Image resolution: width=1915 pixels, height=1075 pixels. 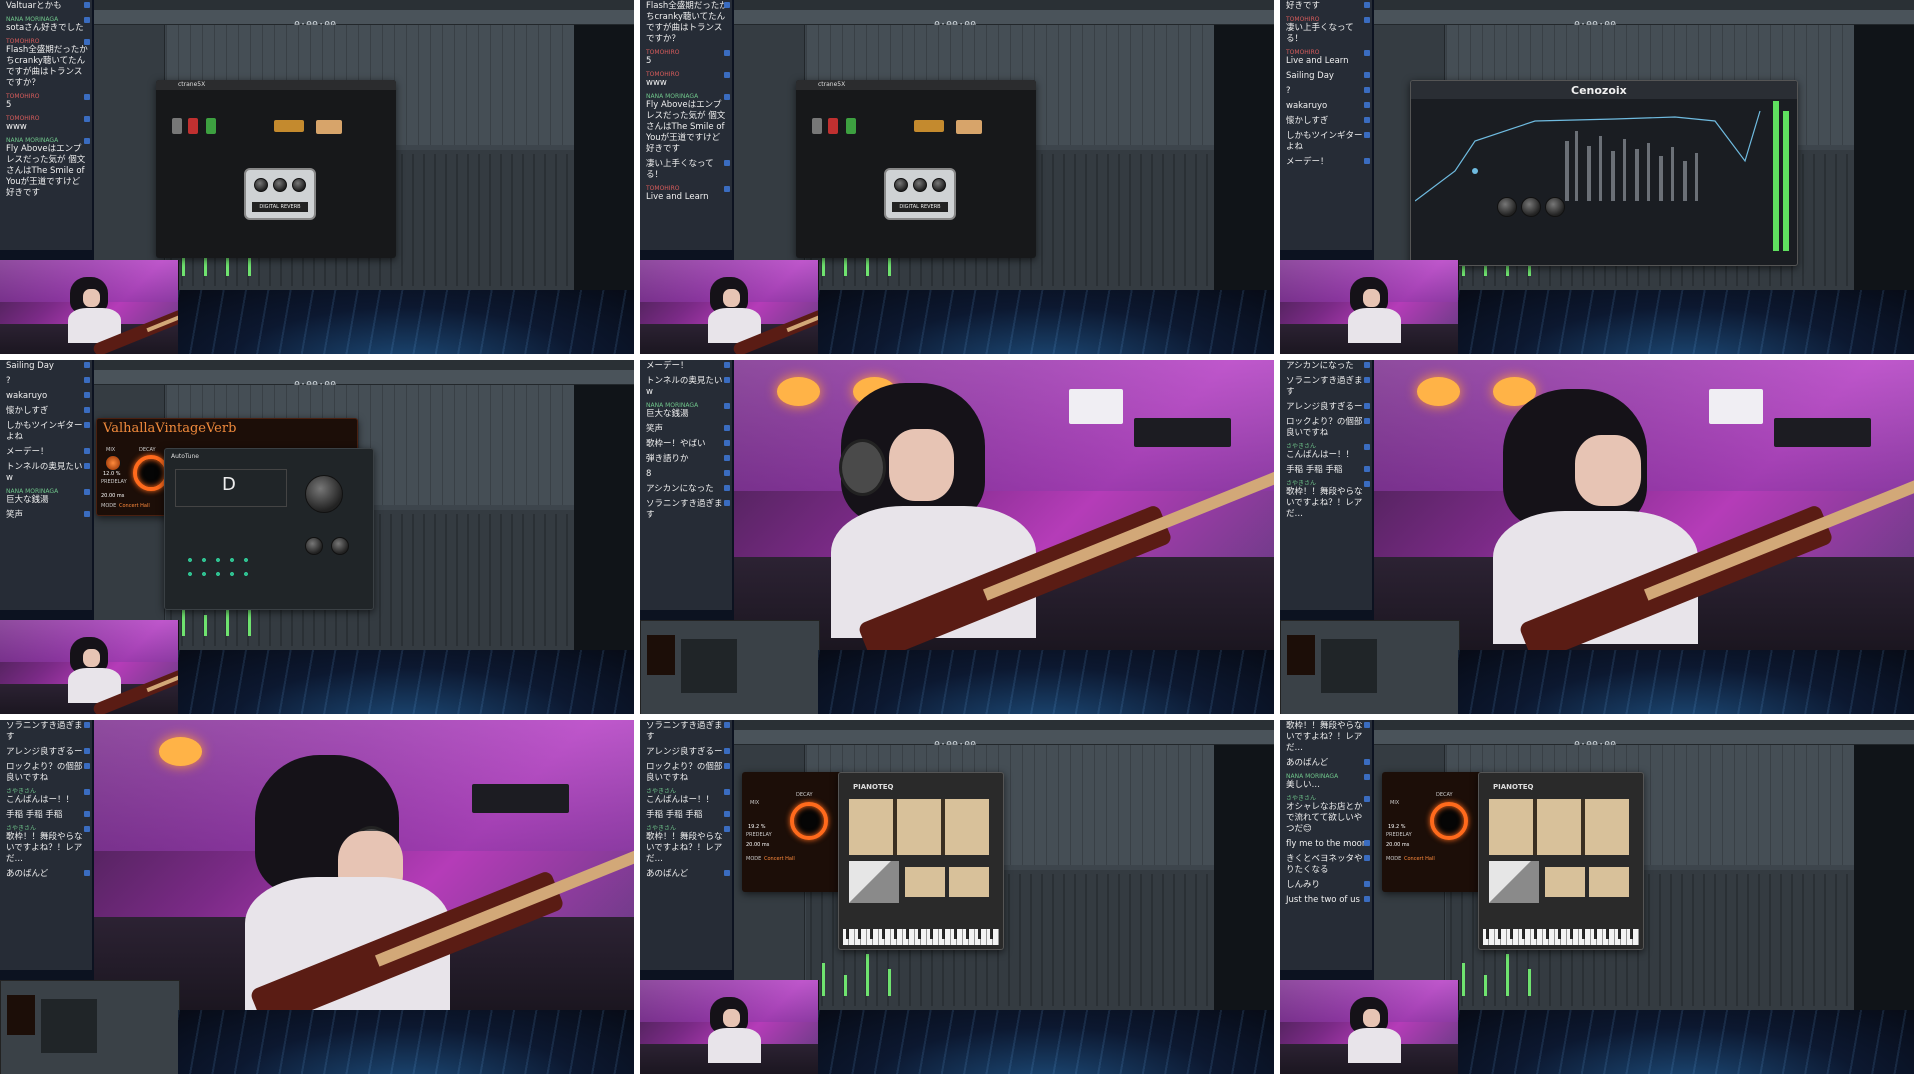 What do you see at coordinates (113, 463) in the screenshot?
I see `mix-knob` at bounding box center [113, 463].